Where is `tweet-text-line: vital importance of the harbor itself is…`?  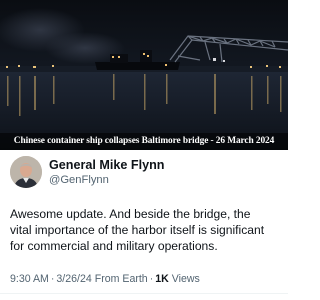 tweet-text-line: vital importance of the harbor itself is… is located at coordinates (137, 230).